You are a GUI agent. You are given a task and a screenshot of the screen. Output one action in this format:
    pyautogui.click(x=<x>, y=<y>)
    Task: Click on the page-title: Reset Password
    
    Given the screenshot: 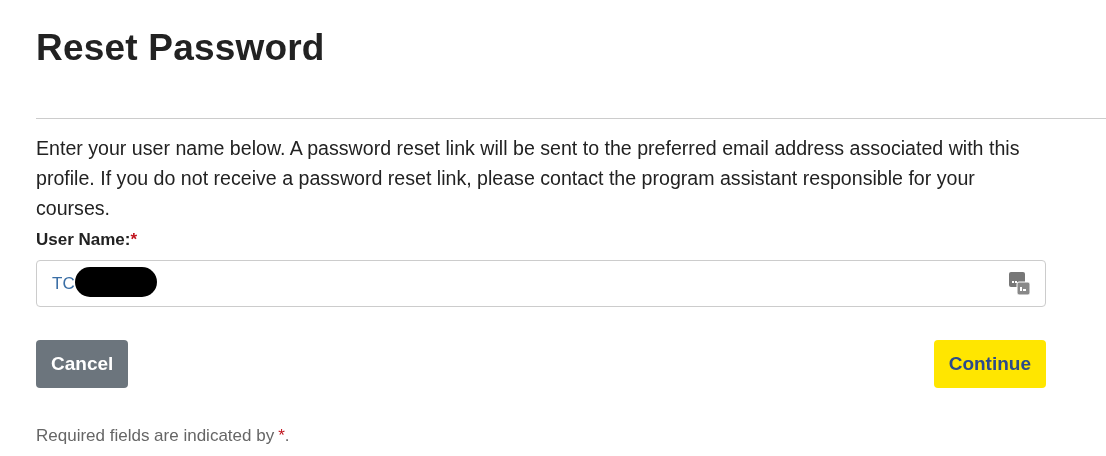 What is the action you would take?
    pyautogui.click(x=181, y=48)
    